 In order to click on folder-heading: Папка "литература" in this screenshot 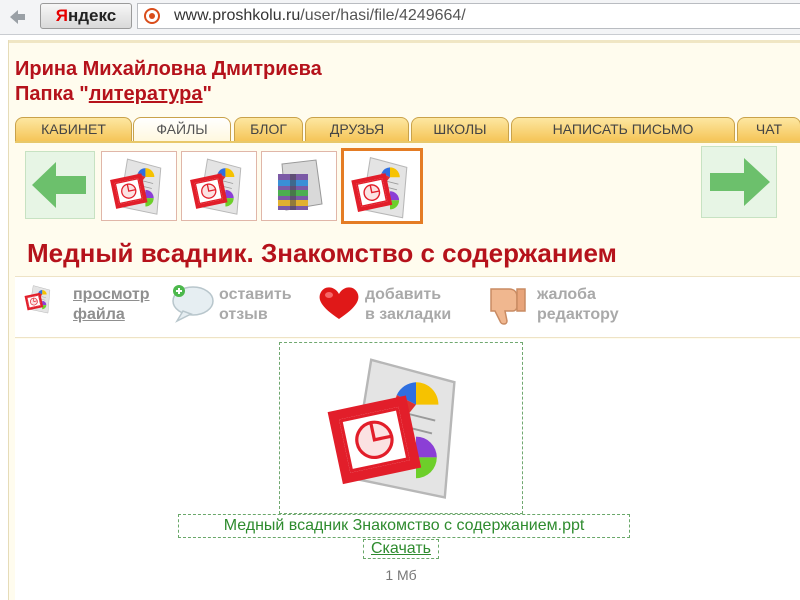, I will do `click(113, 94)`.